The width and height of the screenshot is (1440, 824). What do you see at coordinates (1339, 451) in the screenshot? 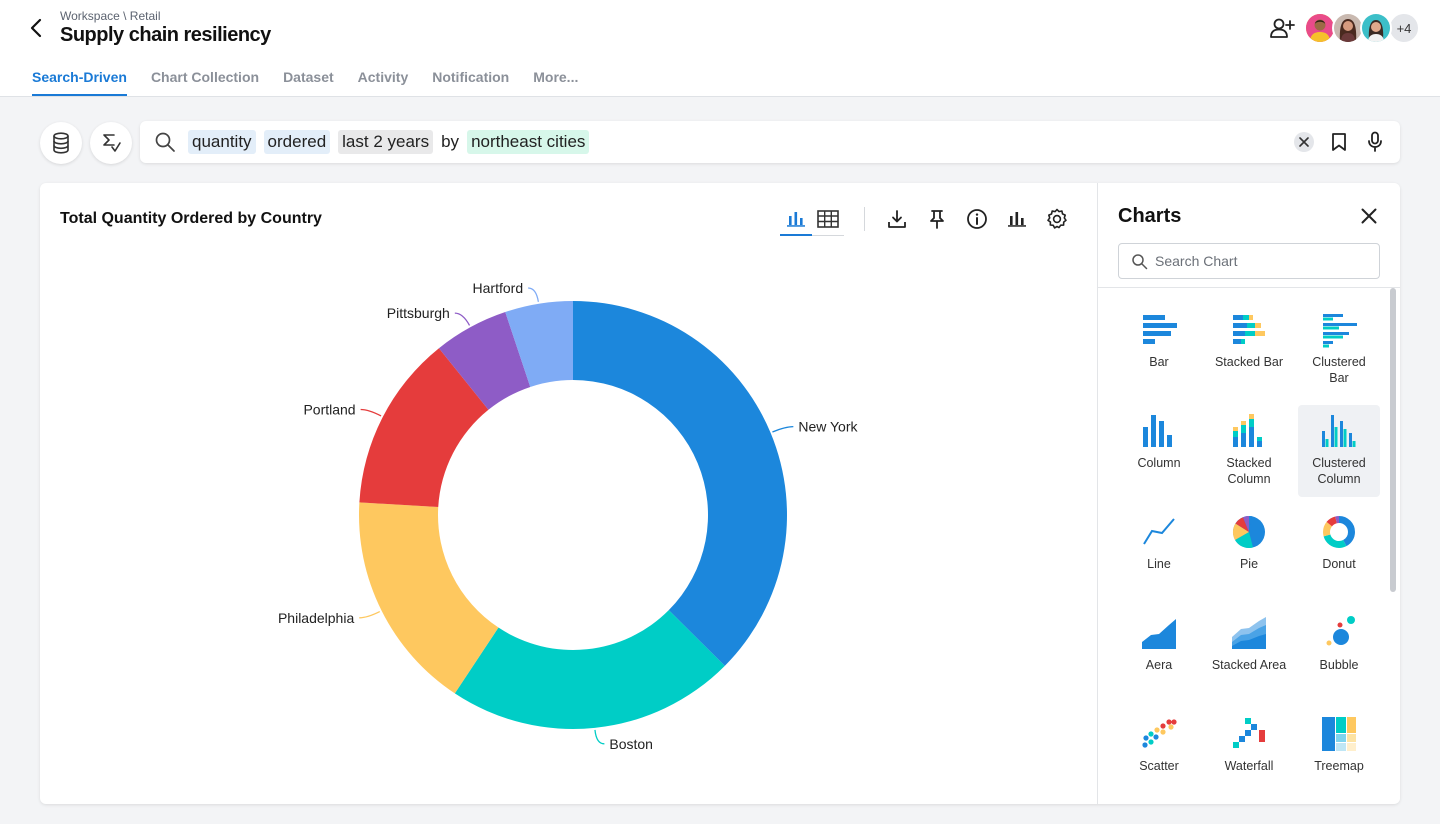
I see `chart-option-clustered-column: Clustered Column` at bounding box center [1339, 451].